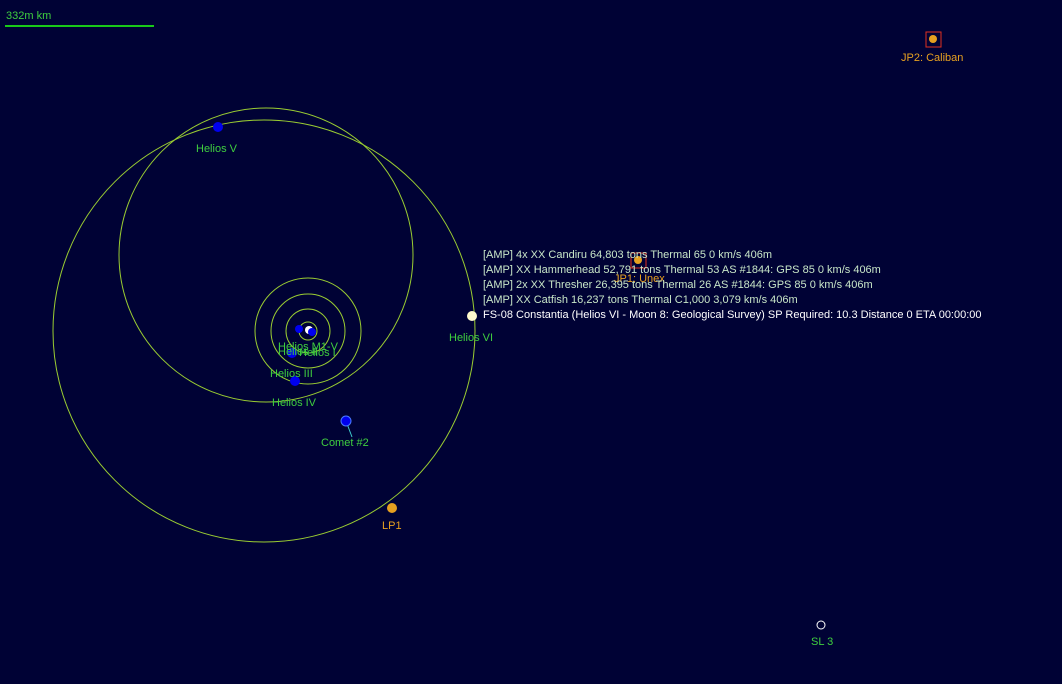  I want to click on planet-helios-m1v, so click(299, 329).